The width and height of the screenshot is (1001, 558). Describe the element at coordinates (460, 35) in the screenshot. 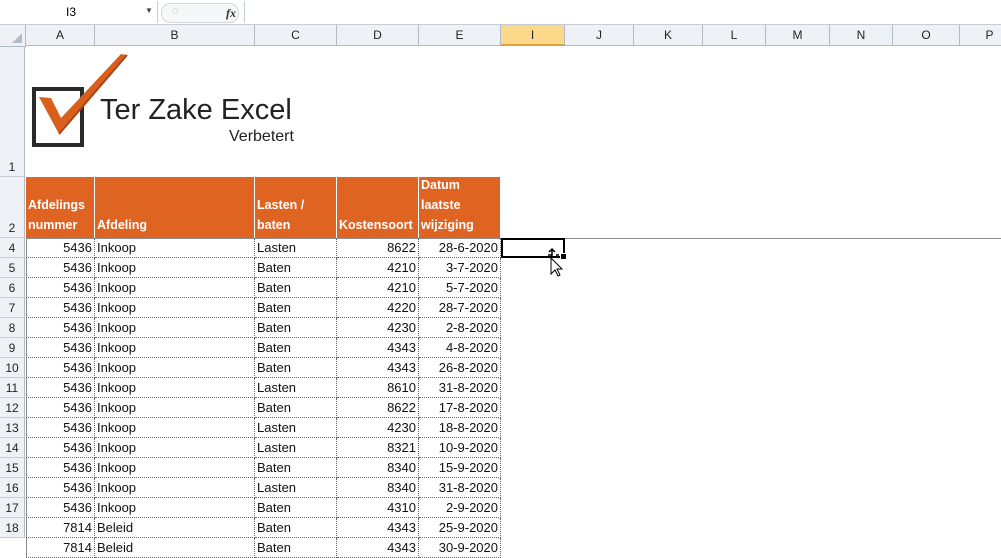

I see `column-header-E: E` at that location.